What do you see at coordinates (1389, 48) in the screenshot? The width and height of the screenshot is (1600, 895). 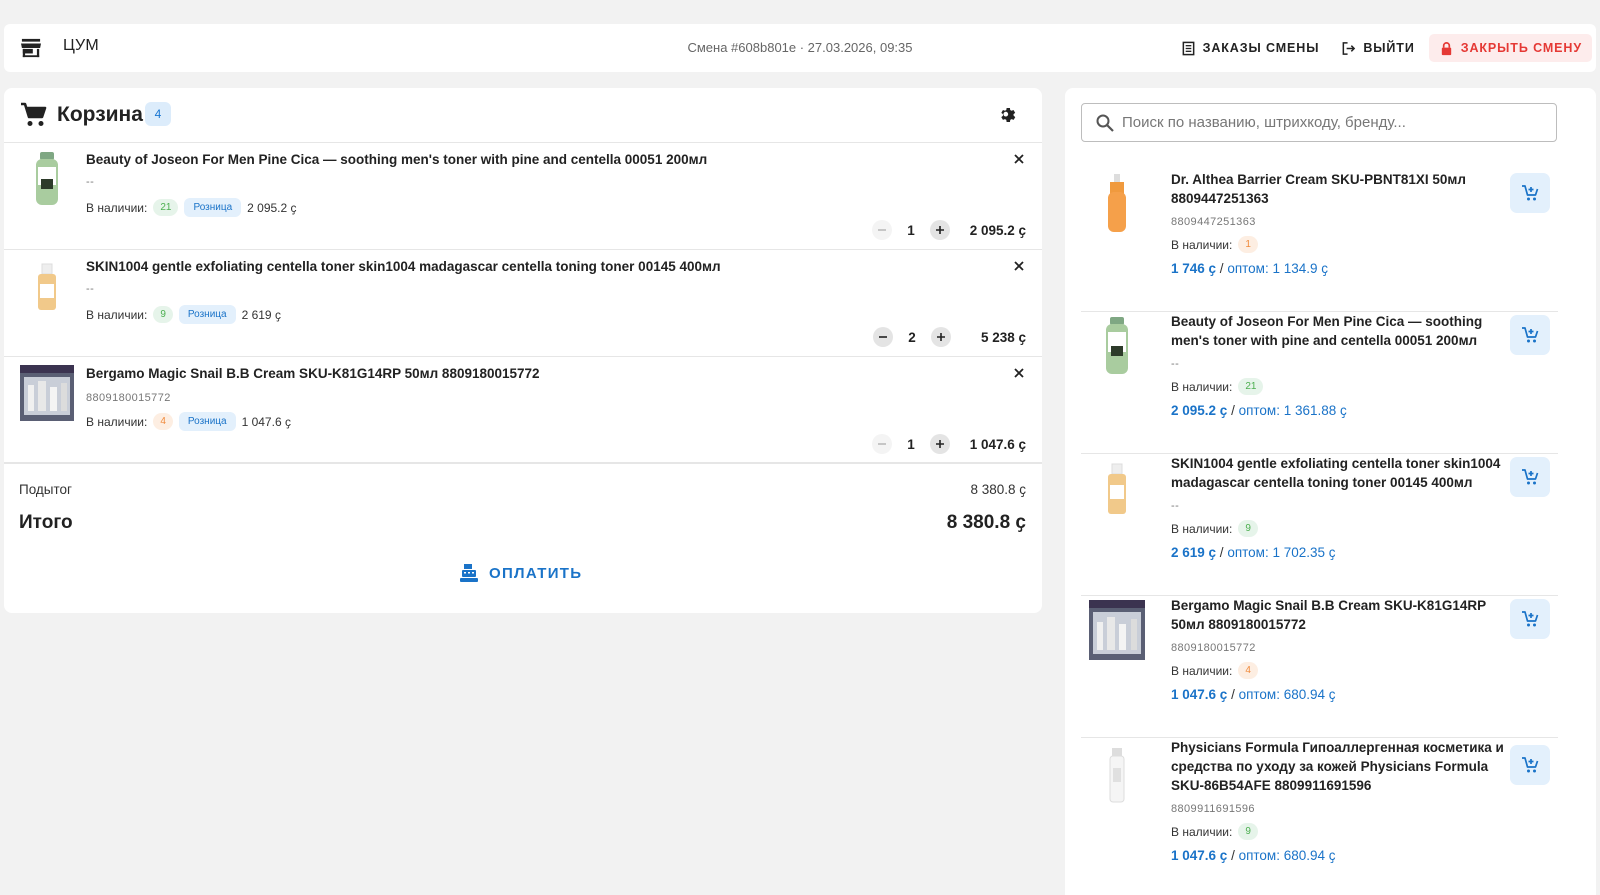 I see `logout-label: ВЫЙТИ` at bounding box center [1389, 48].